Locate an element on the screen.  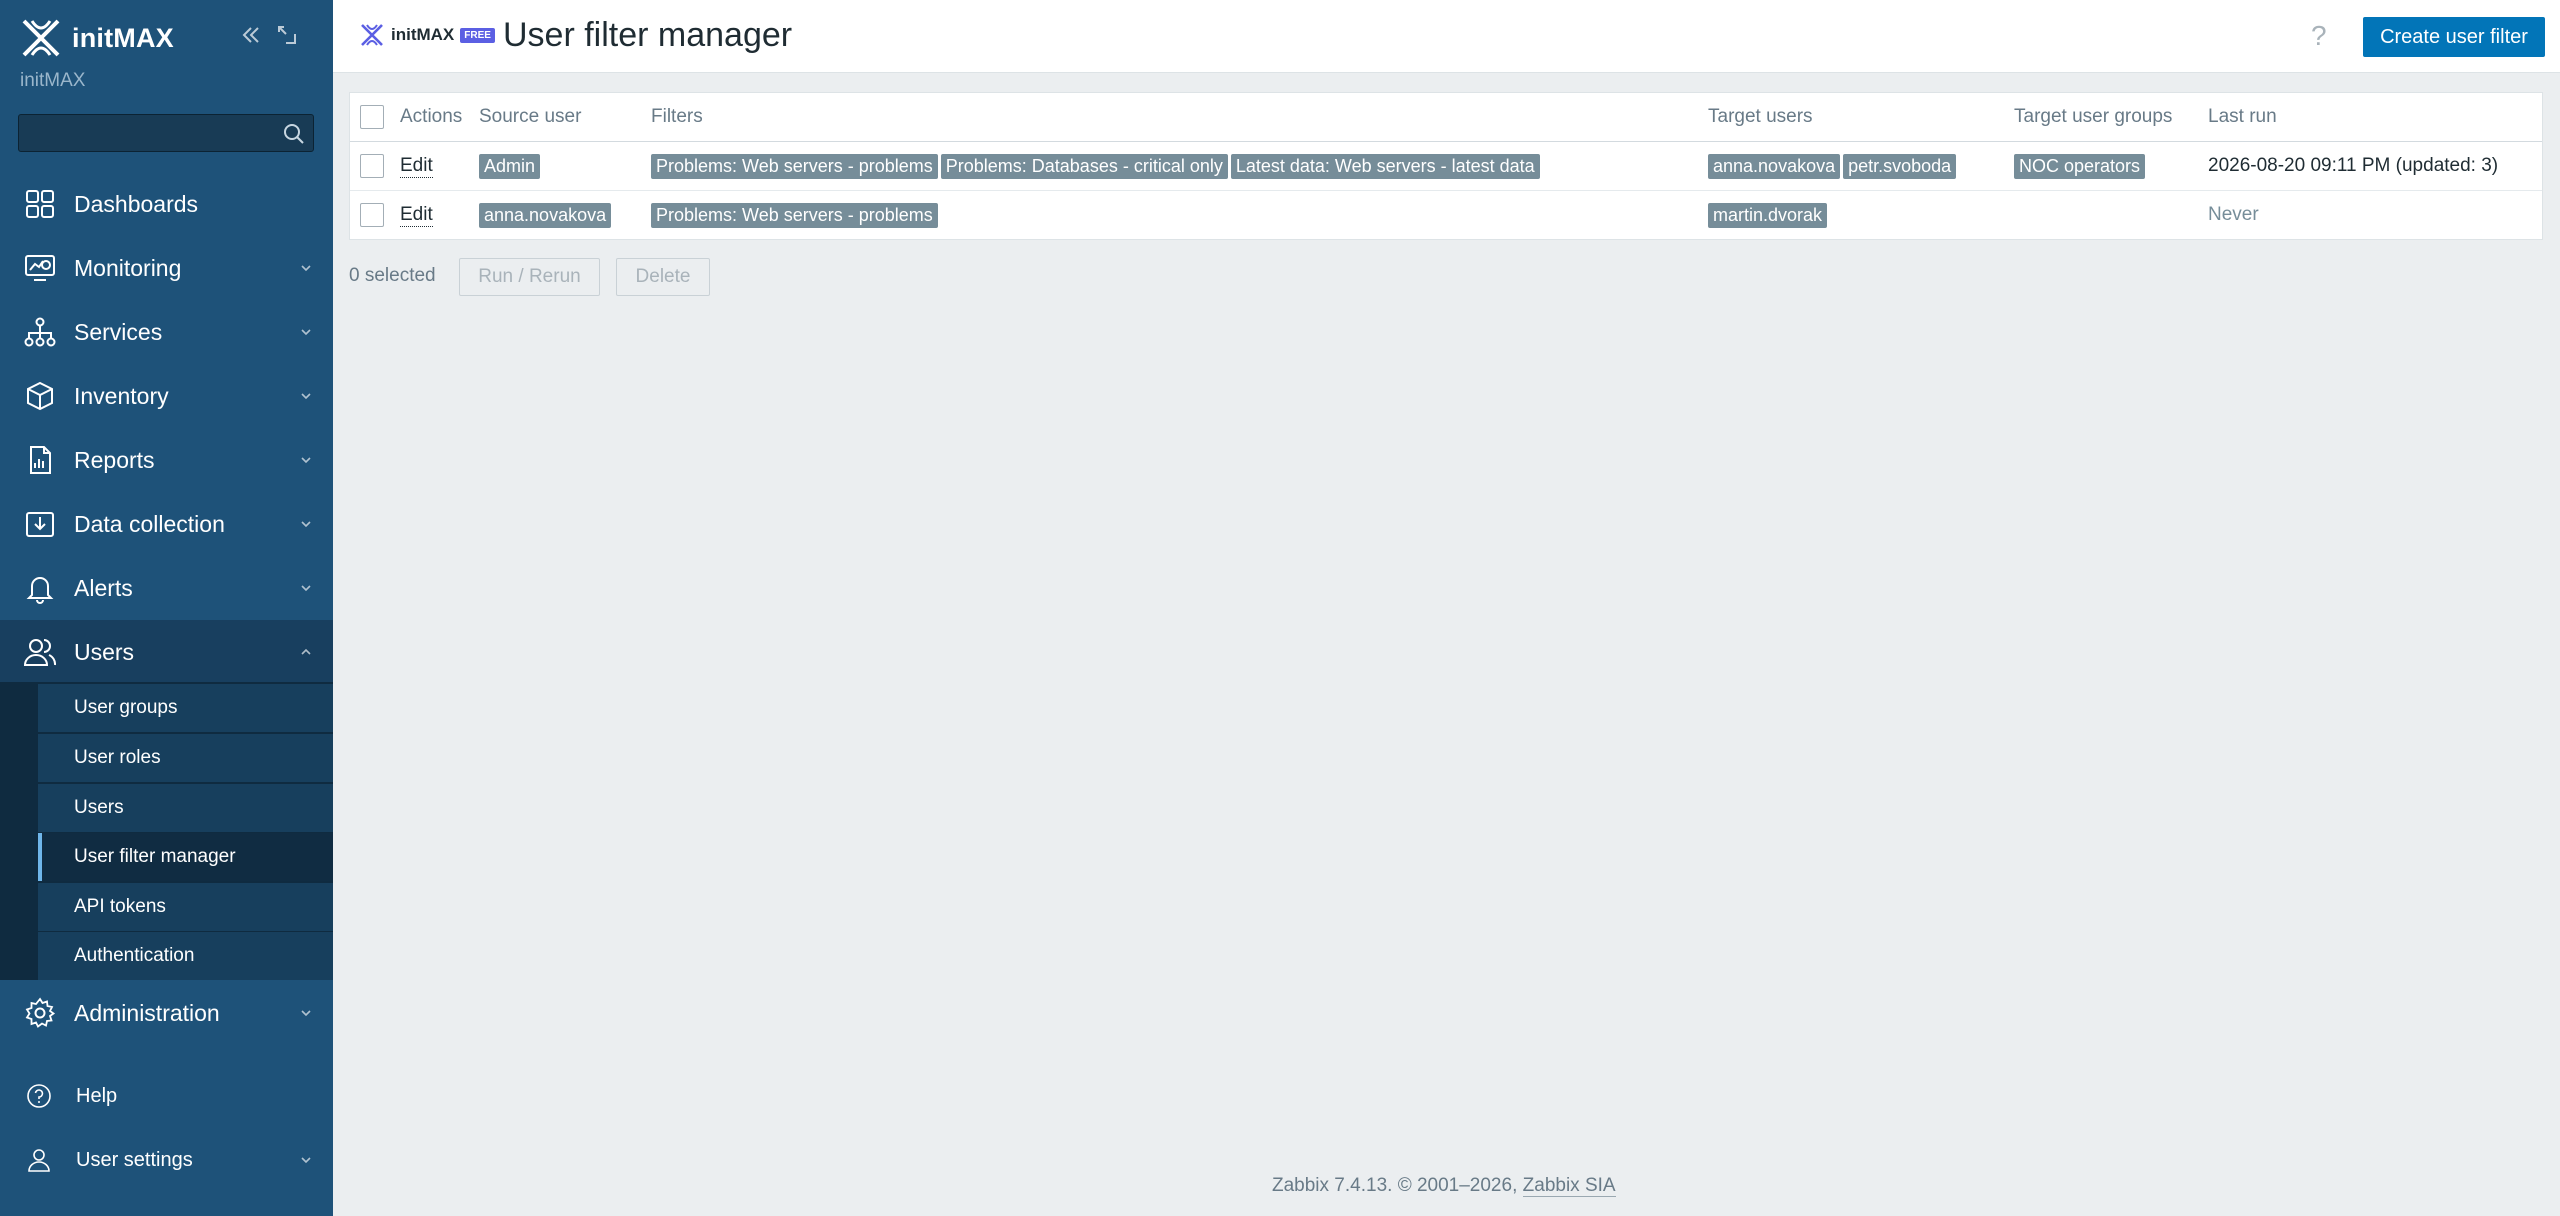
filter-tag: Problems: Databases - critical only is located at coordinates (1084, 166).